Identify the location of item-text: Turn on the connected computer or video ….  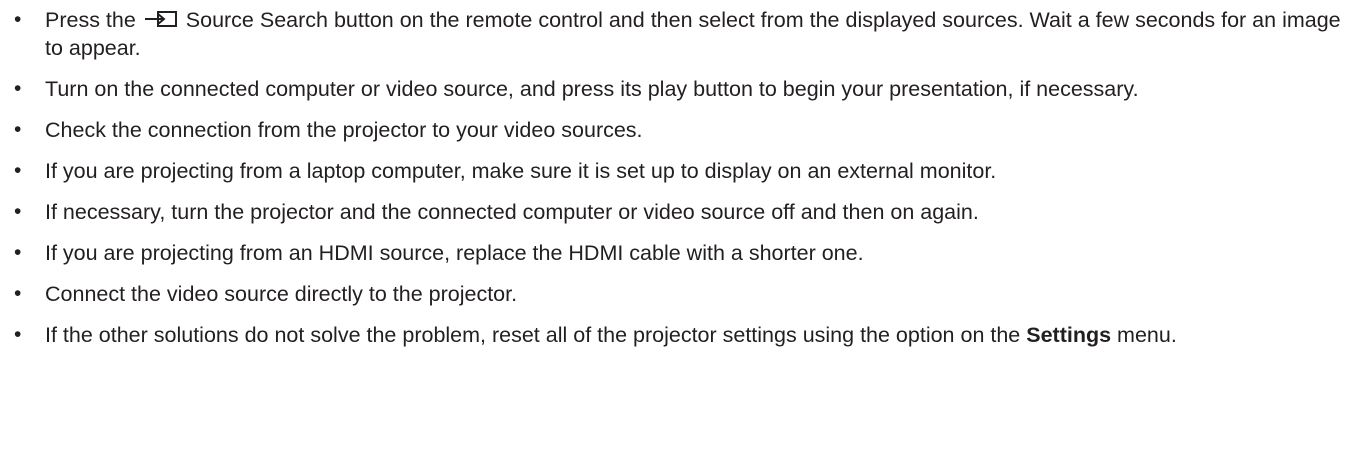
(592, 89).